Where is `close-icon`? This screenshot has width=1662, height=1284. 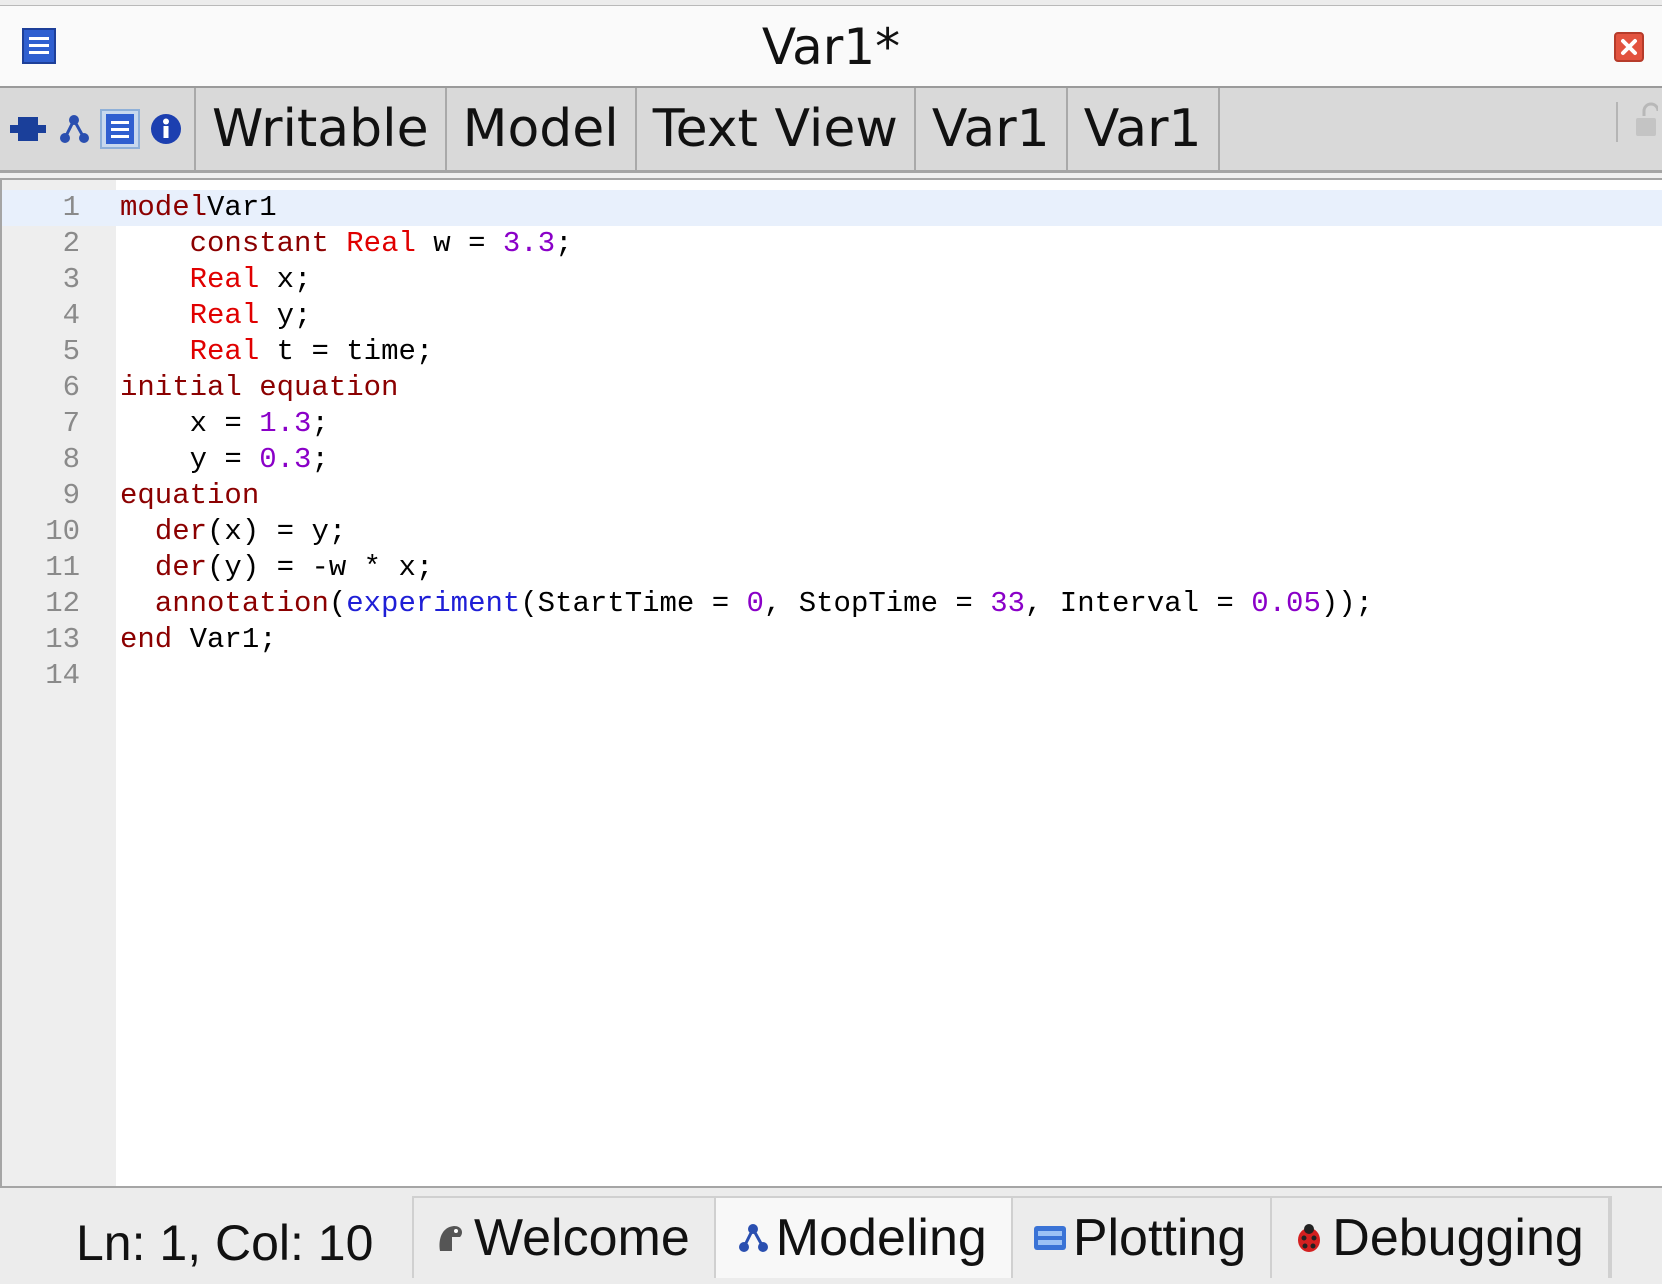 close-icon is located at coordinates (1629, 47).